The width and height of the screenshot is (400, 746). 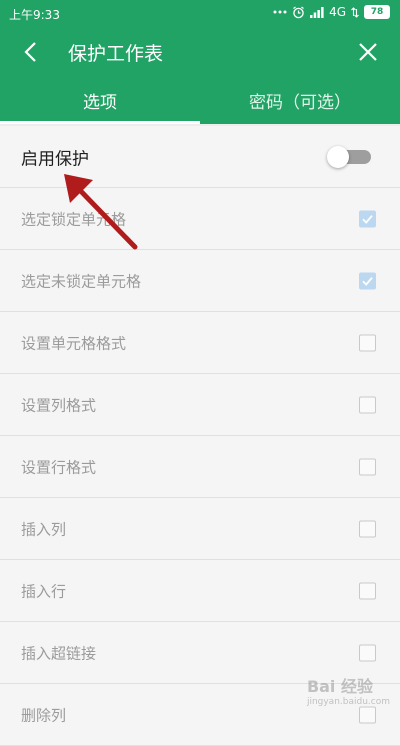 What do you see at coordinates (337, 12) in the screenshot?
I see `network-type: 4G` at bounding box center [337, 12].